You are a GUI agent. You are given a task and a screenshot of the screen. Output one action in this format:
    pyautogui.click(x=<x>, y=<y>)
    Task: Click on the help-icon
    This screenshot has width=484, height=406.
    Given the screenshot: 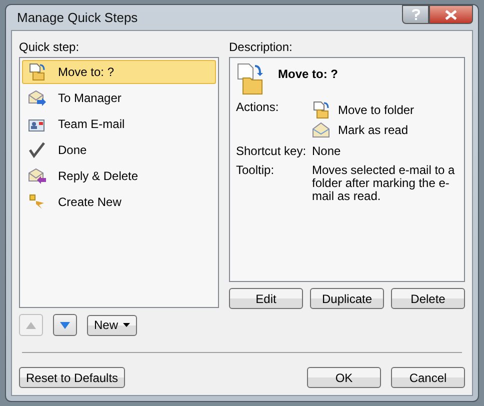 What is the action you would take?
    pyautogui.click(x=416, y=14)
    